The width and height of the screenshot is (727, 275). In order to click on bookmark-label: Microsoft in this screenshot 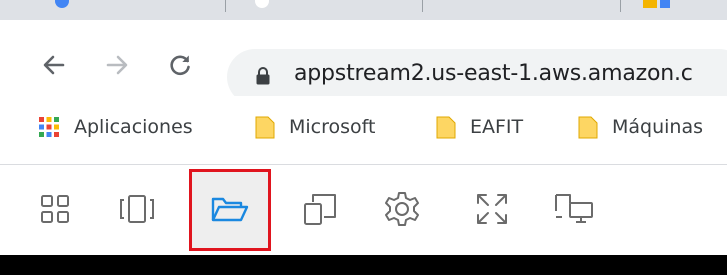, I will do `click(332, 127)`.